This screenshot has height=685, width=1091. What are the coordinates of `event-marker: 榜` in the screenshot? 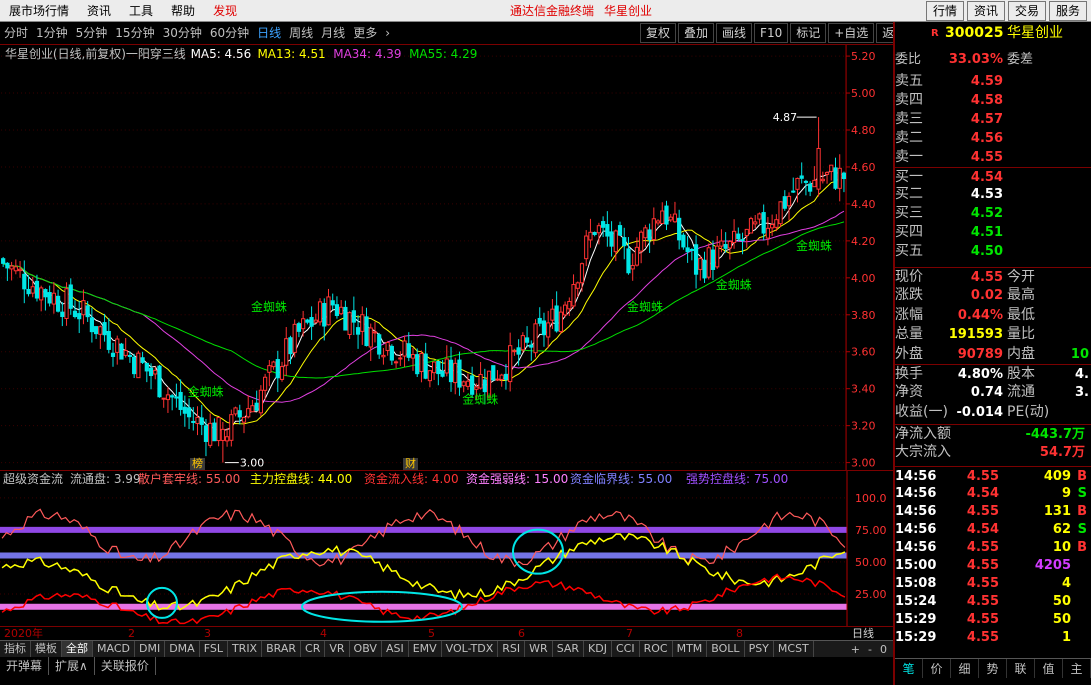 It's located at (197, 464).